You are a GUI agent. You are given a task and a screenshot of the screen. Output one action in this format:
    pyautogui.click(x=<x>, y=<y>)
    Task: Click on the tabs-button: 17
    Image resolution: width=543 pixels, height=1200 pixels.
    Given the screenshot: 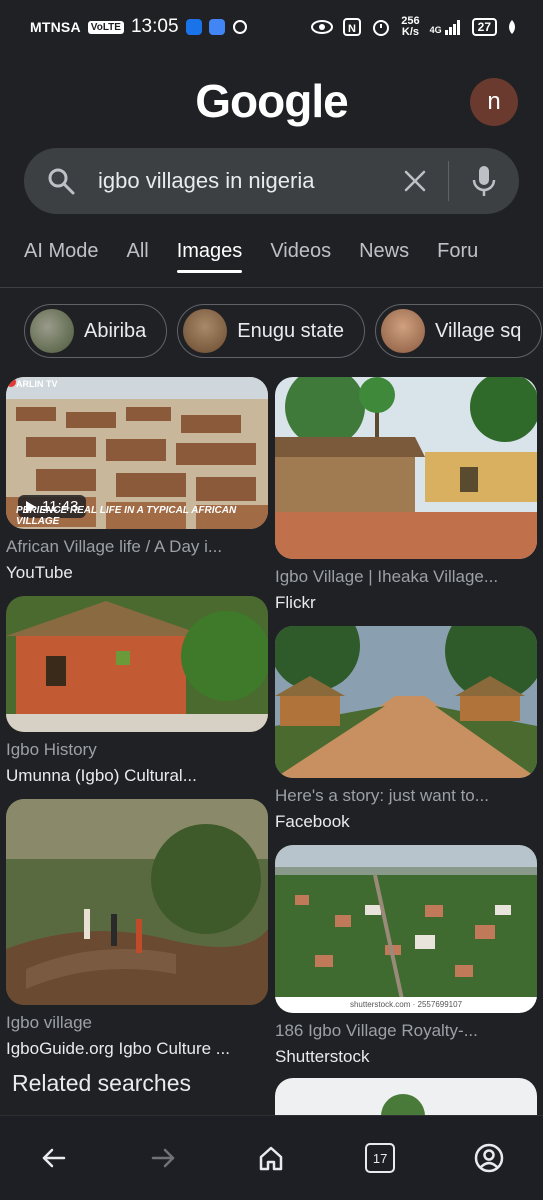 What is the action you would take?
    pyautogui.click(x=380, y=1158)
    